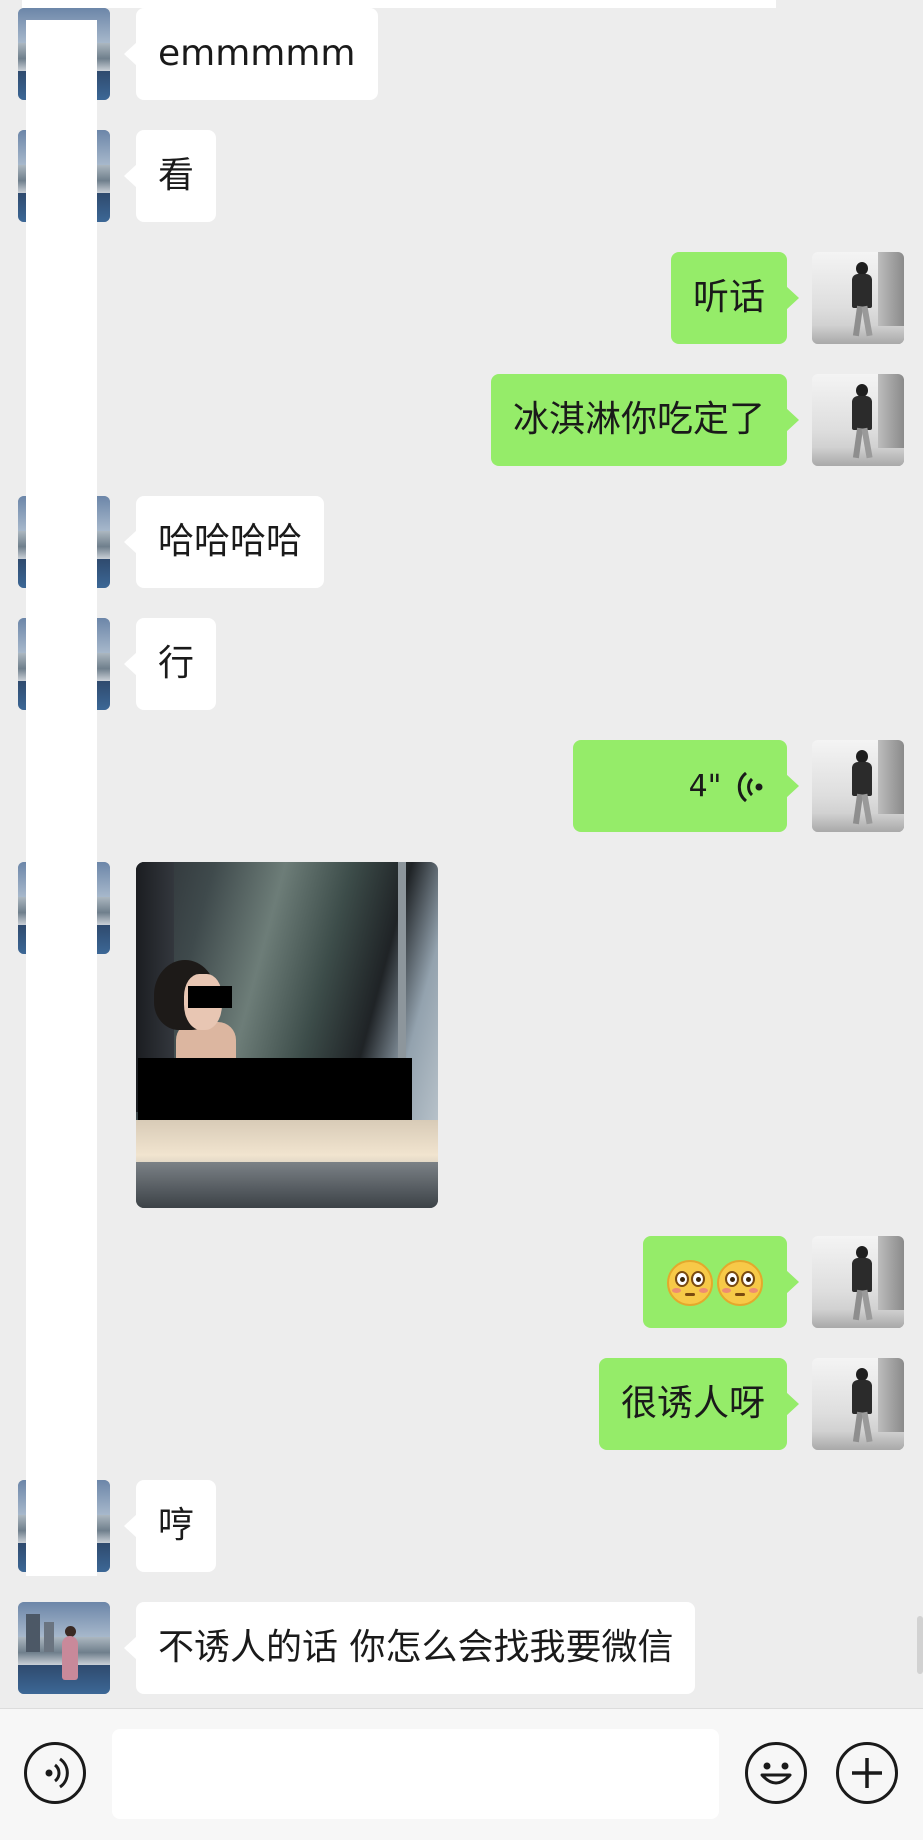  Describe the element at coordinates (399, 4) in the screenshot. I see `top-edge-strip` at that location.